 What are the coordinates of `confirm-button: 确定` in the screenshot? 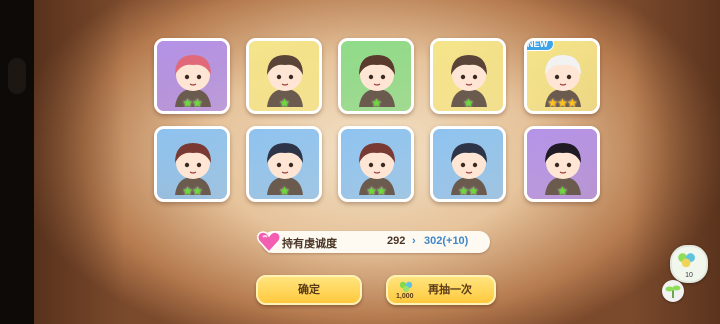 It's located at (309, 290).